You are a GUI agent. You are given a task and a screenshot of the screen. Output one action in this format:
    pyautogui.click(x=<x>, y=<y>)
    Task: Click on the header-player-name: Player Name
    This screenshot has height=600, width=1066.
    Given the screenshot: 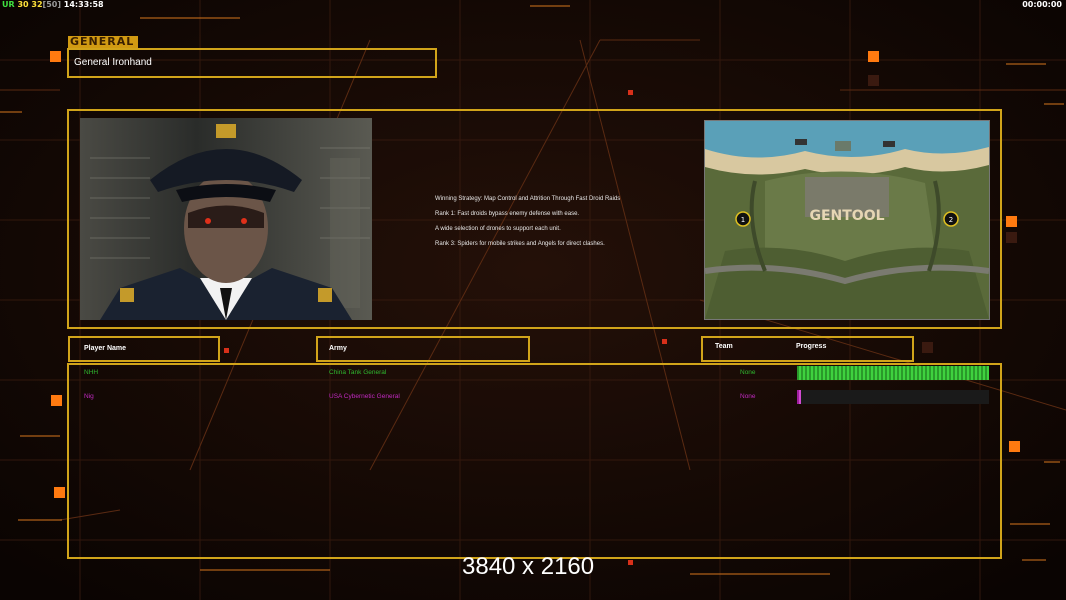 What is the action you would take?
    pyautogui.click(x=105, y=348)
    